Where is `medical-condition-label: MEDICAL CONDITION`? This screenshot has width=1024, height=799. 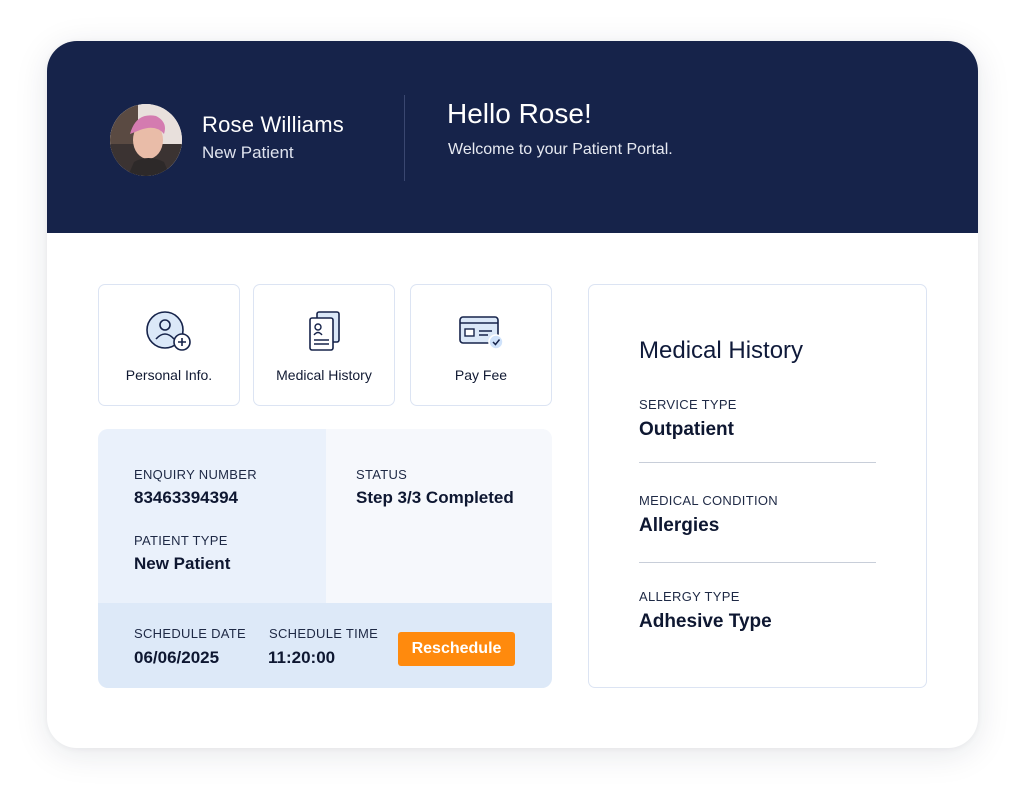 medical-condition-label: MEDICAL CONDITION is located at coordinates (708, 500).